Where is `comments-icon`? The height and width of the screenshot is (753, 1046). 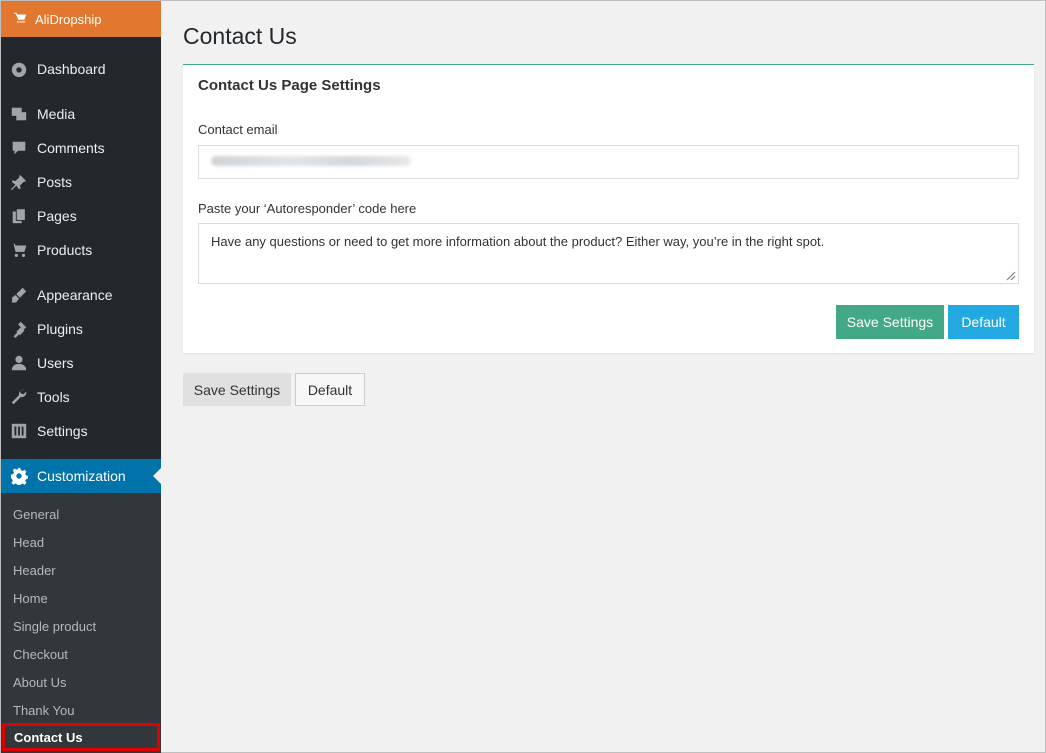 comments-icon is located at coordinates (19, 148).